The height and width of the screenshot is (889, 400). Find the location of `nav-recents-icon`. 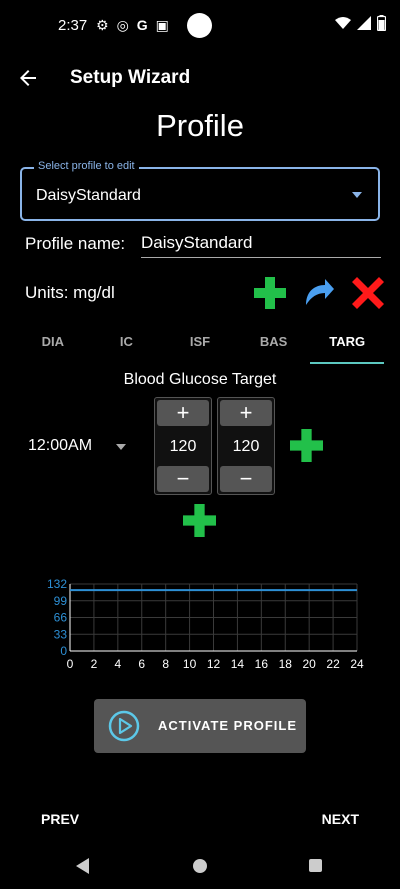

nav-recents-icon is located at coordinates (315, 865).